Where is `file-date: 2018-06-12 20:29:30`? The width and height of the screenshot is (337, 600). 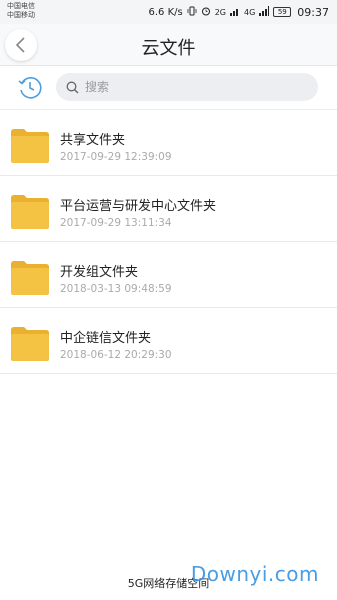
file-date: 2018-06-12 20:29:30 is located at coordinates (116, 355).